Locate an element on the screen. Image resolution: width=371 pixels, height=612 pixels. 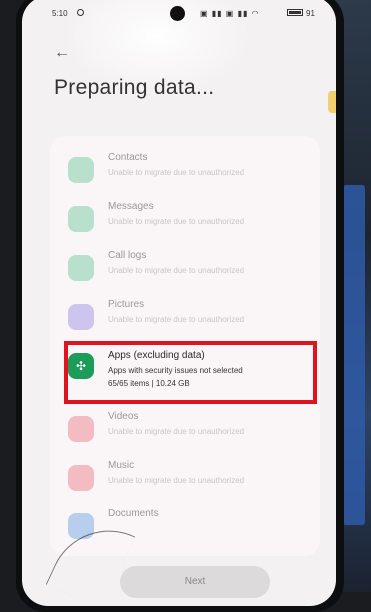
videos-icon is located at coordinates (81, 429).